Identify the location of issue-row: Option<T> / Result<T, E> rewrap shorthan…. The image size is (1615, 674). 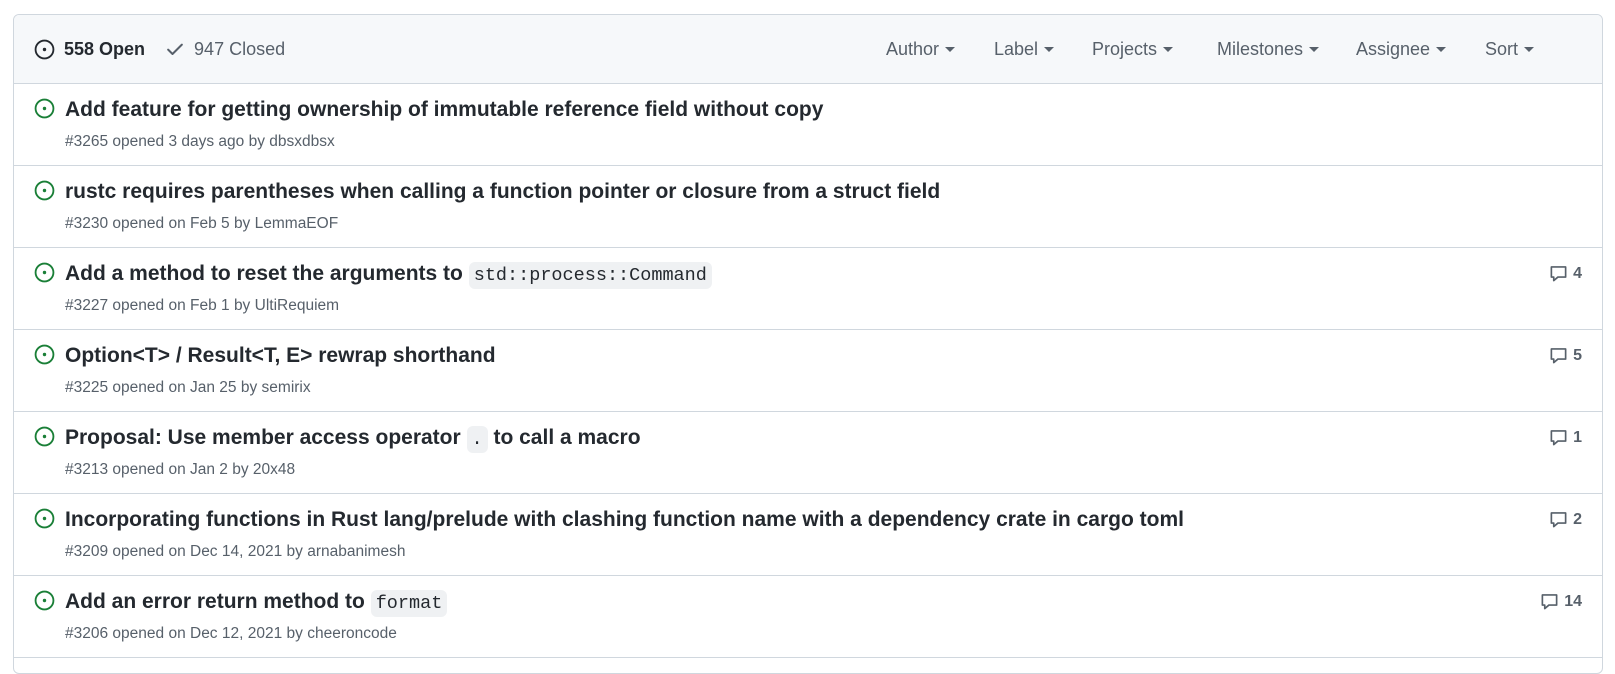
(808, 371).